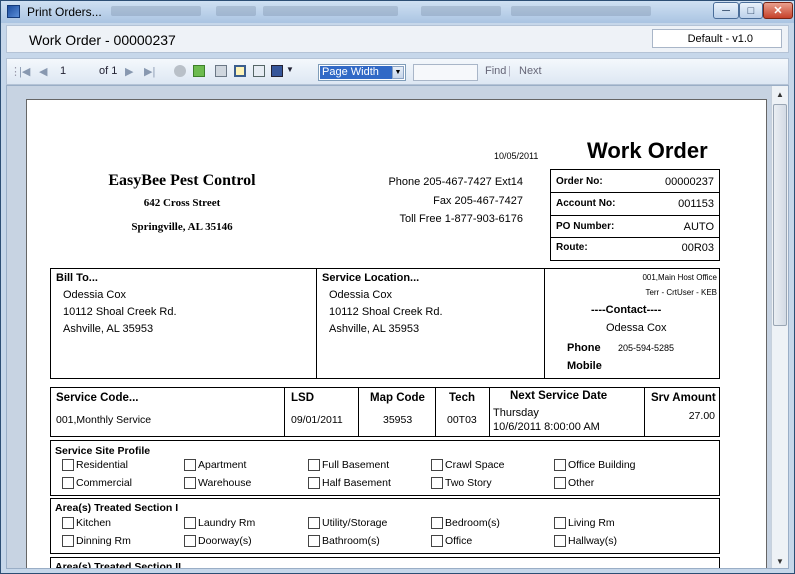  What do you see at coordinates (595, 465) in the screenshot?
I see `checkbox-office-building: Office Building` at bounding box center [595, 465].